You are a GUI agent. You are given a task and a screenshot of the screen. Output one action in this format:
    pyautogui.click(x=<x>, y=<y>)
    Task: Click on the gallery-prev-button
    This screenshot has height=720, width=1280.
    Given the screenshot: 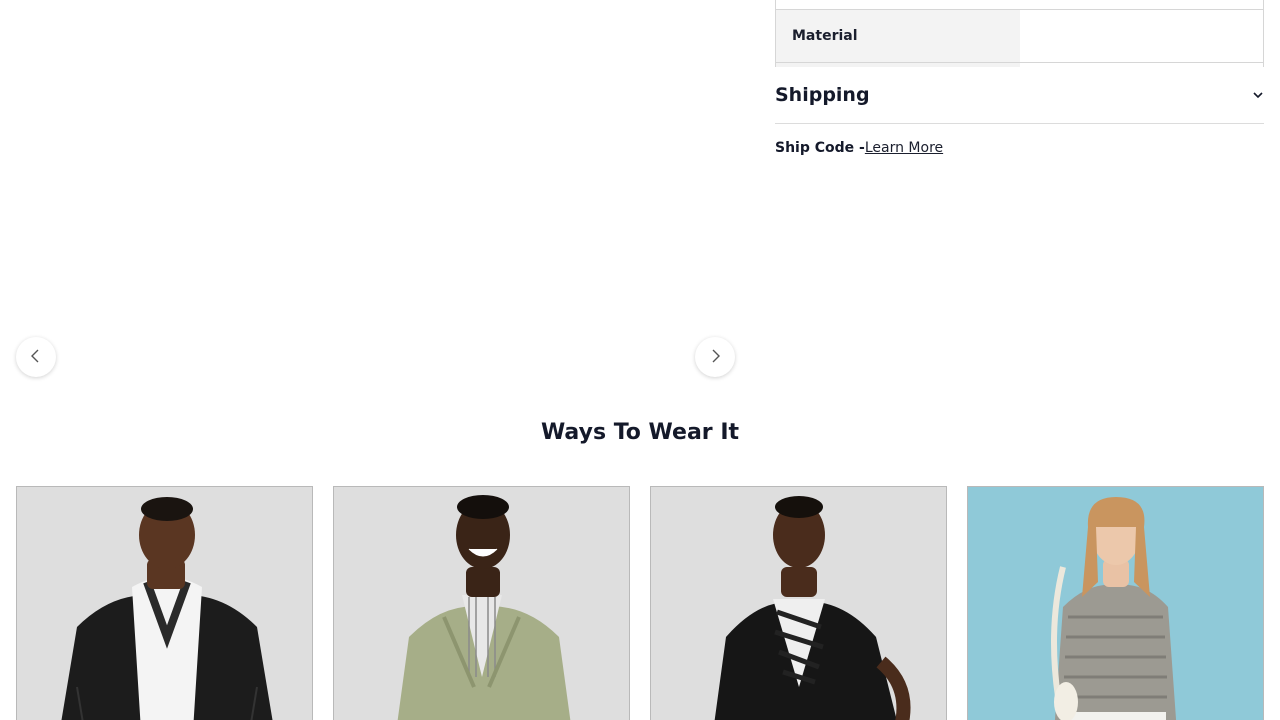 What is the action you would take?
    pyautogui.click(x=36, y=357)
    